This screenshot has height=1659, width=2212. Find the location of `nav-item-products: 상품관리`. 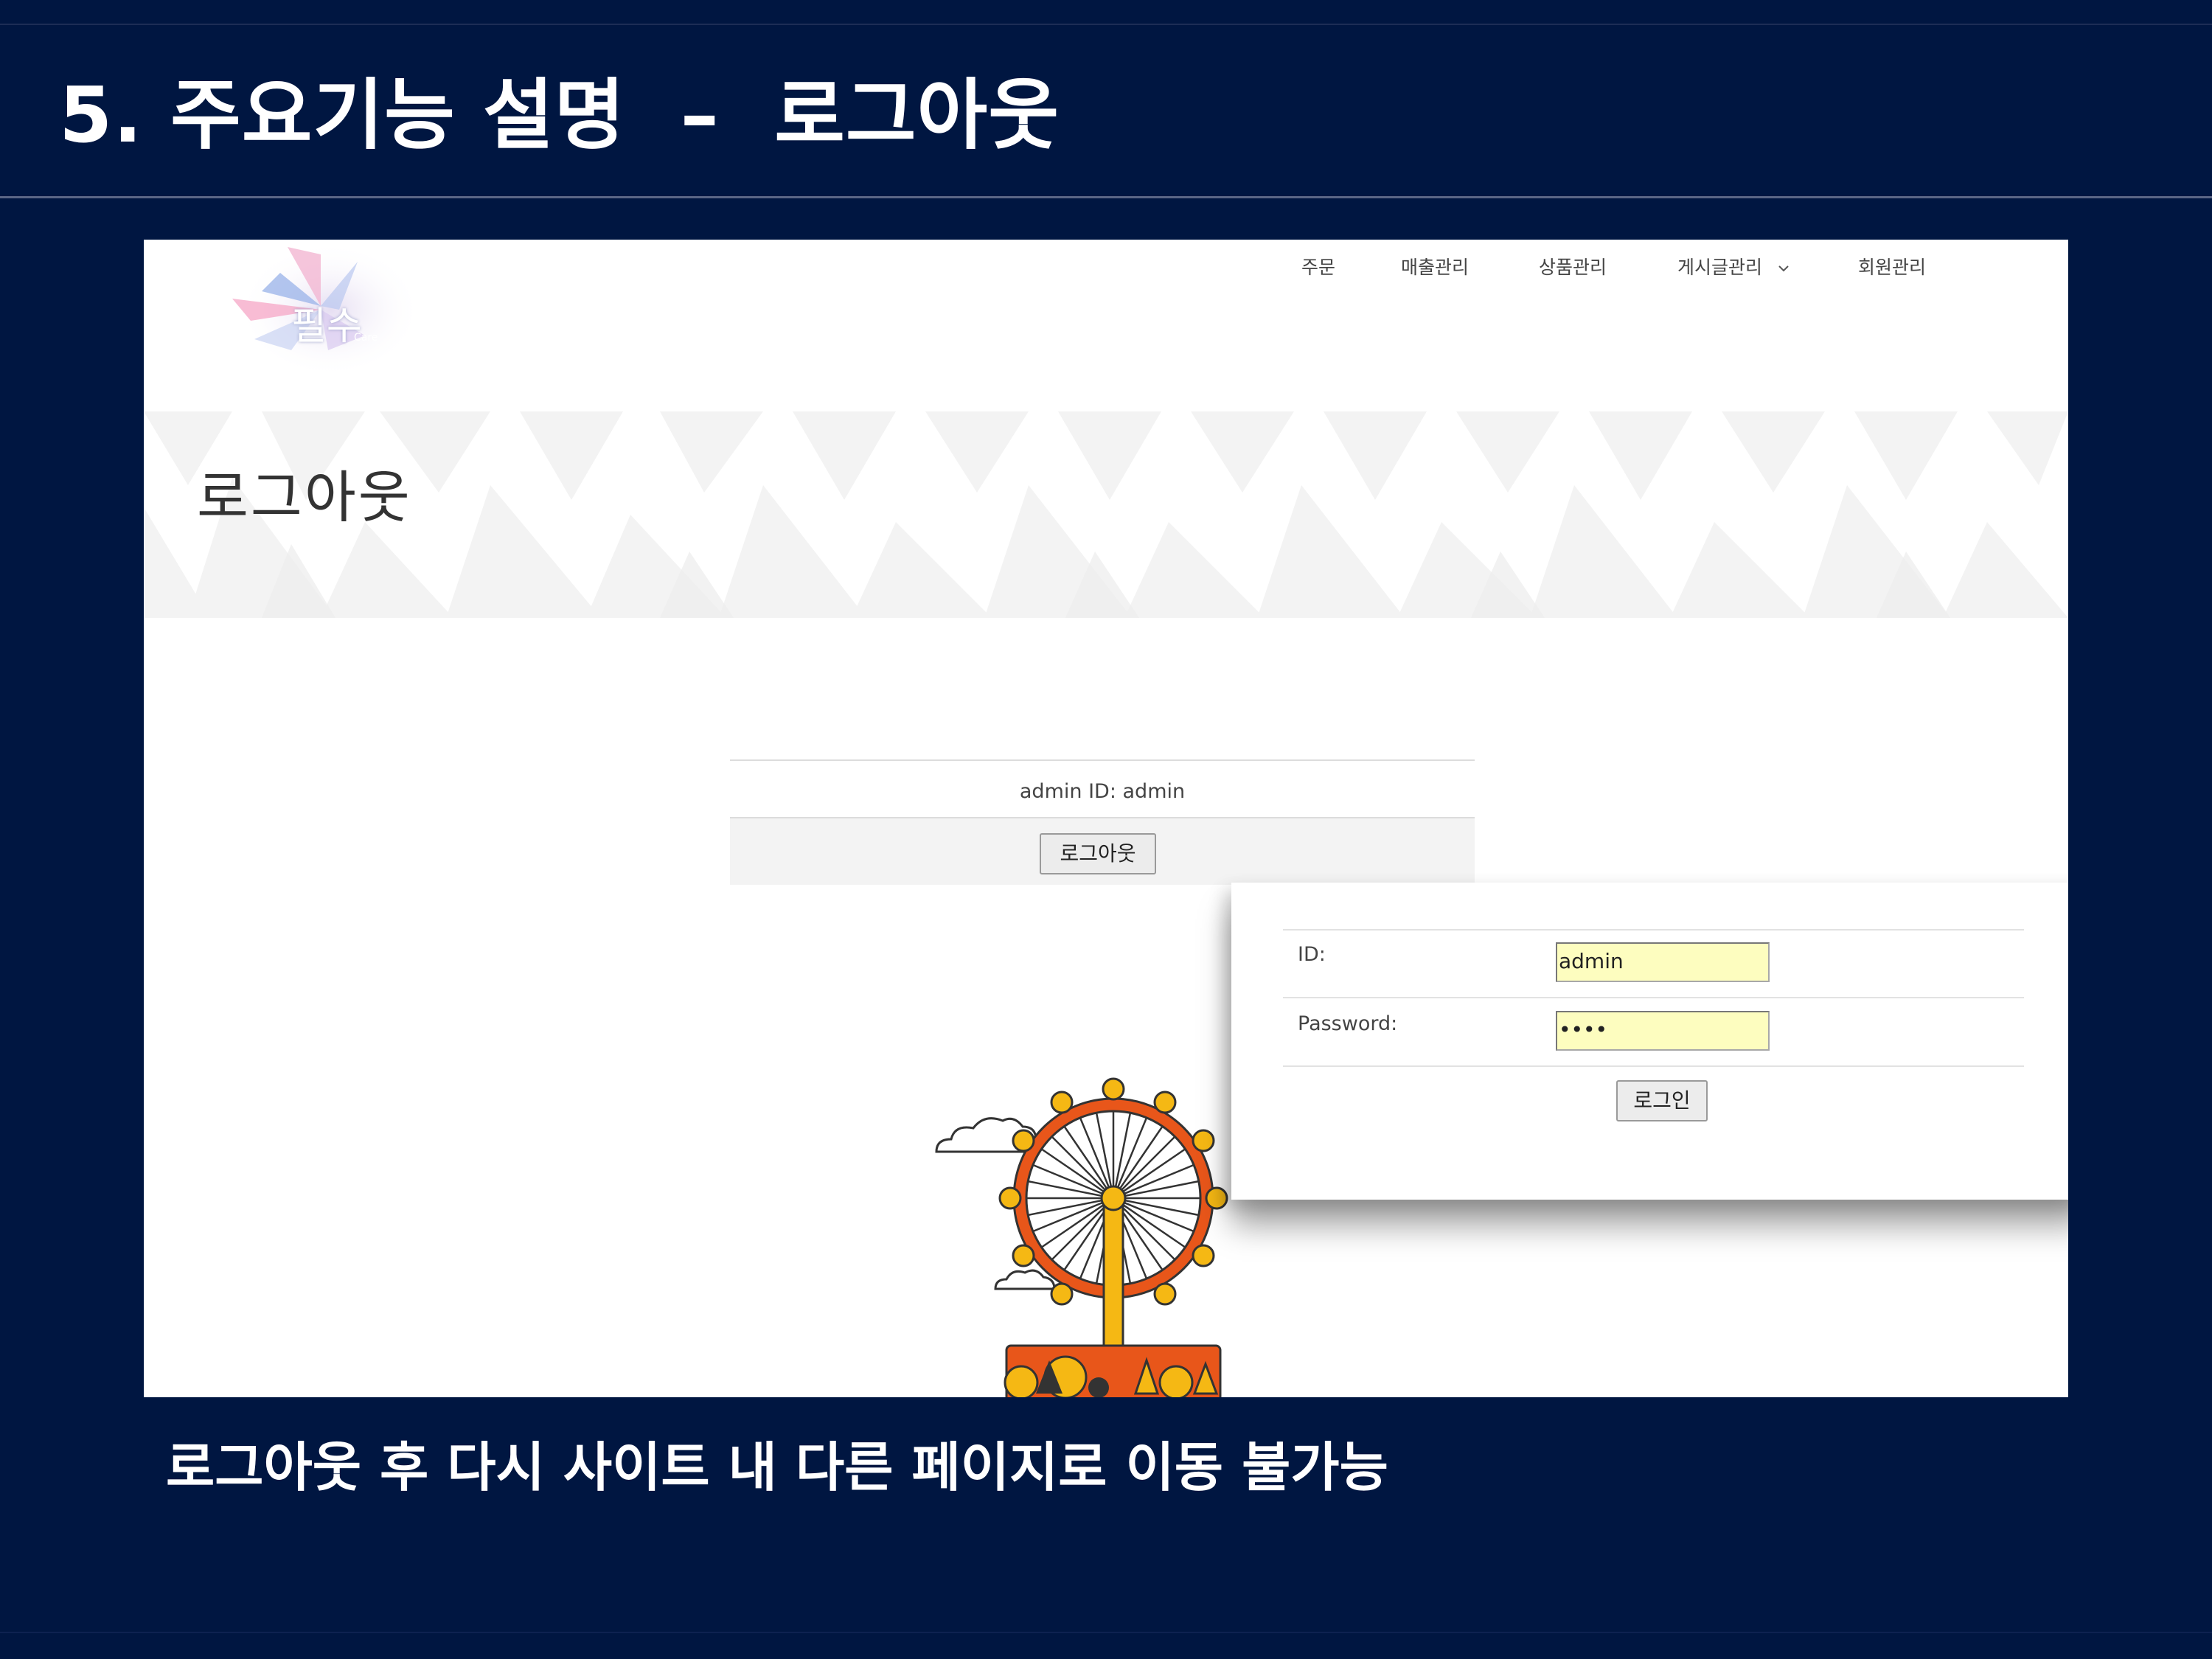

nav-item-products: 상품관리 is located at coordinates (1573, 267).